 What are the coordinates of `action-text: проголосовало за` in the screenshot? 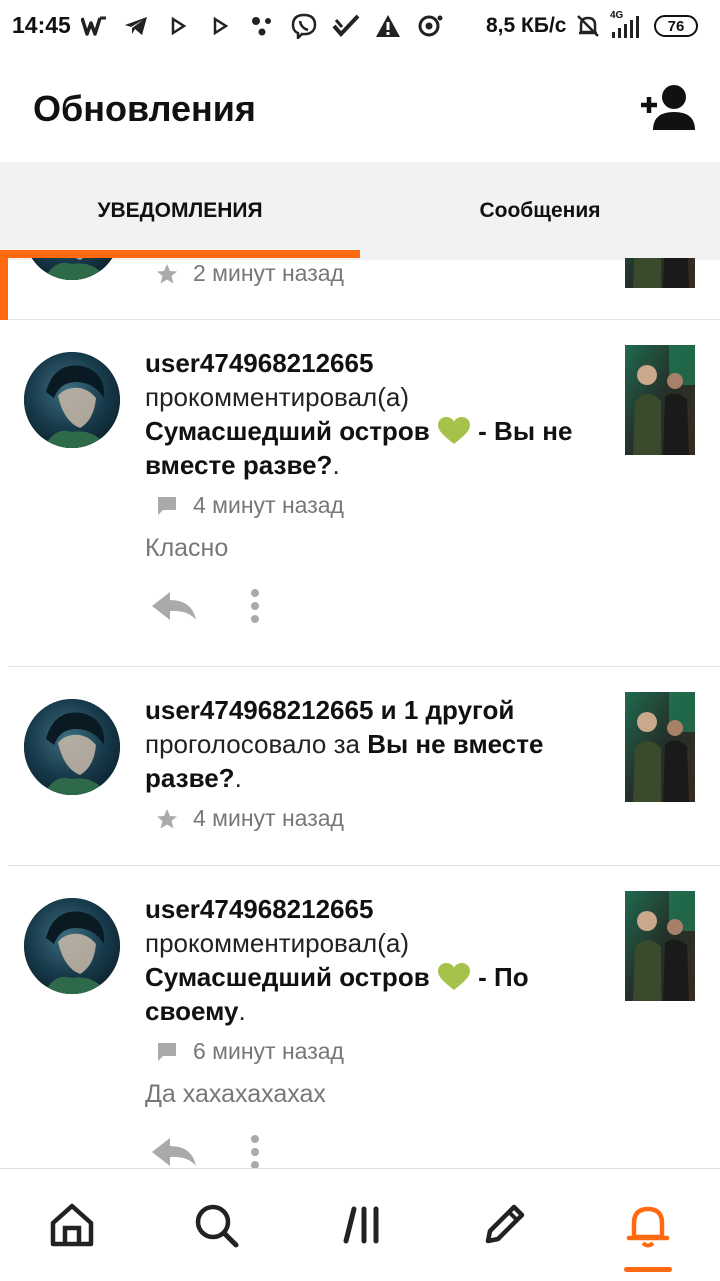 It's located at (252, 744).